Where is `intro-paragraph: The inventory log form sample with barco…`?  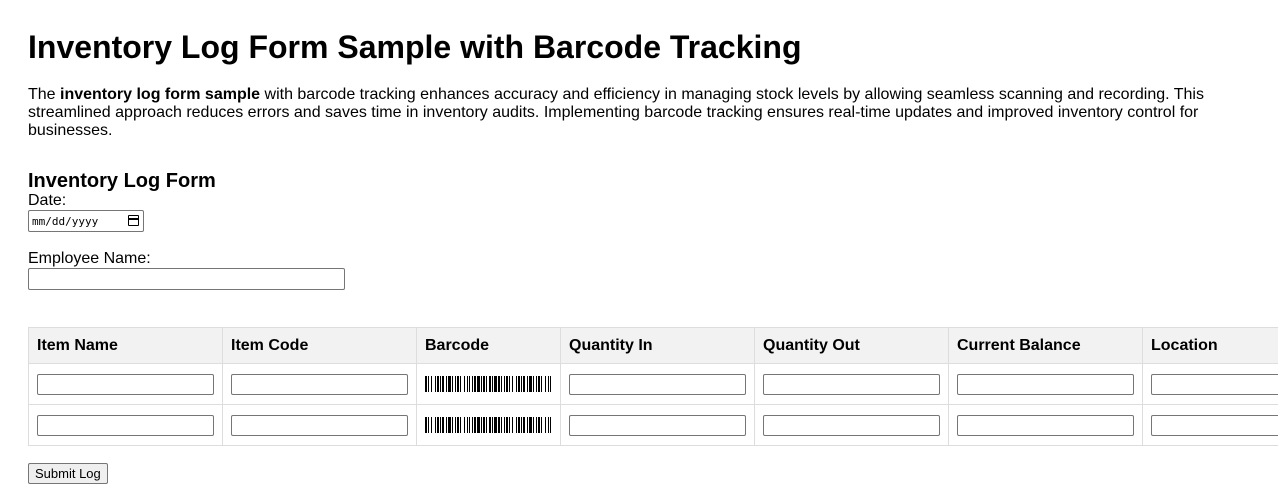 intro-paragraph: The inventory log form sample with barco… is located at coordinates (623, 113).